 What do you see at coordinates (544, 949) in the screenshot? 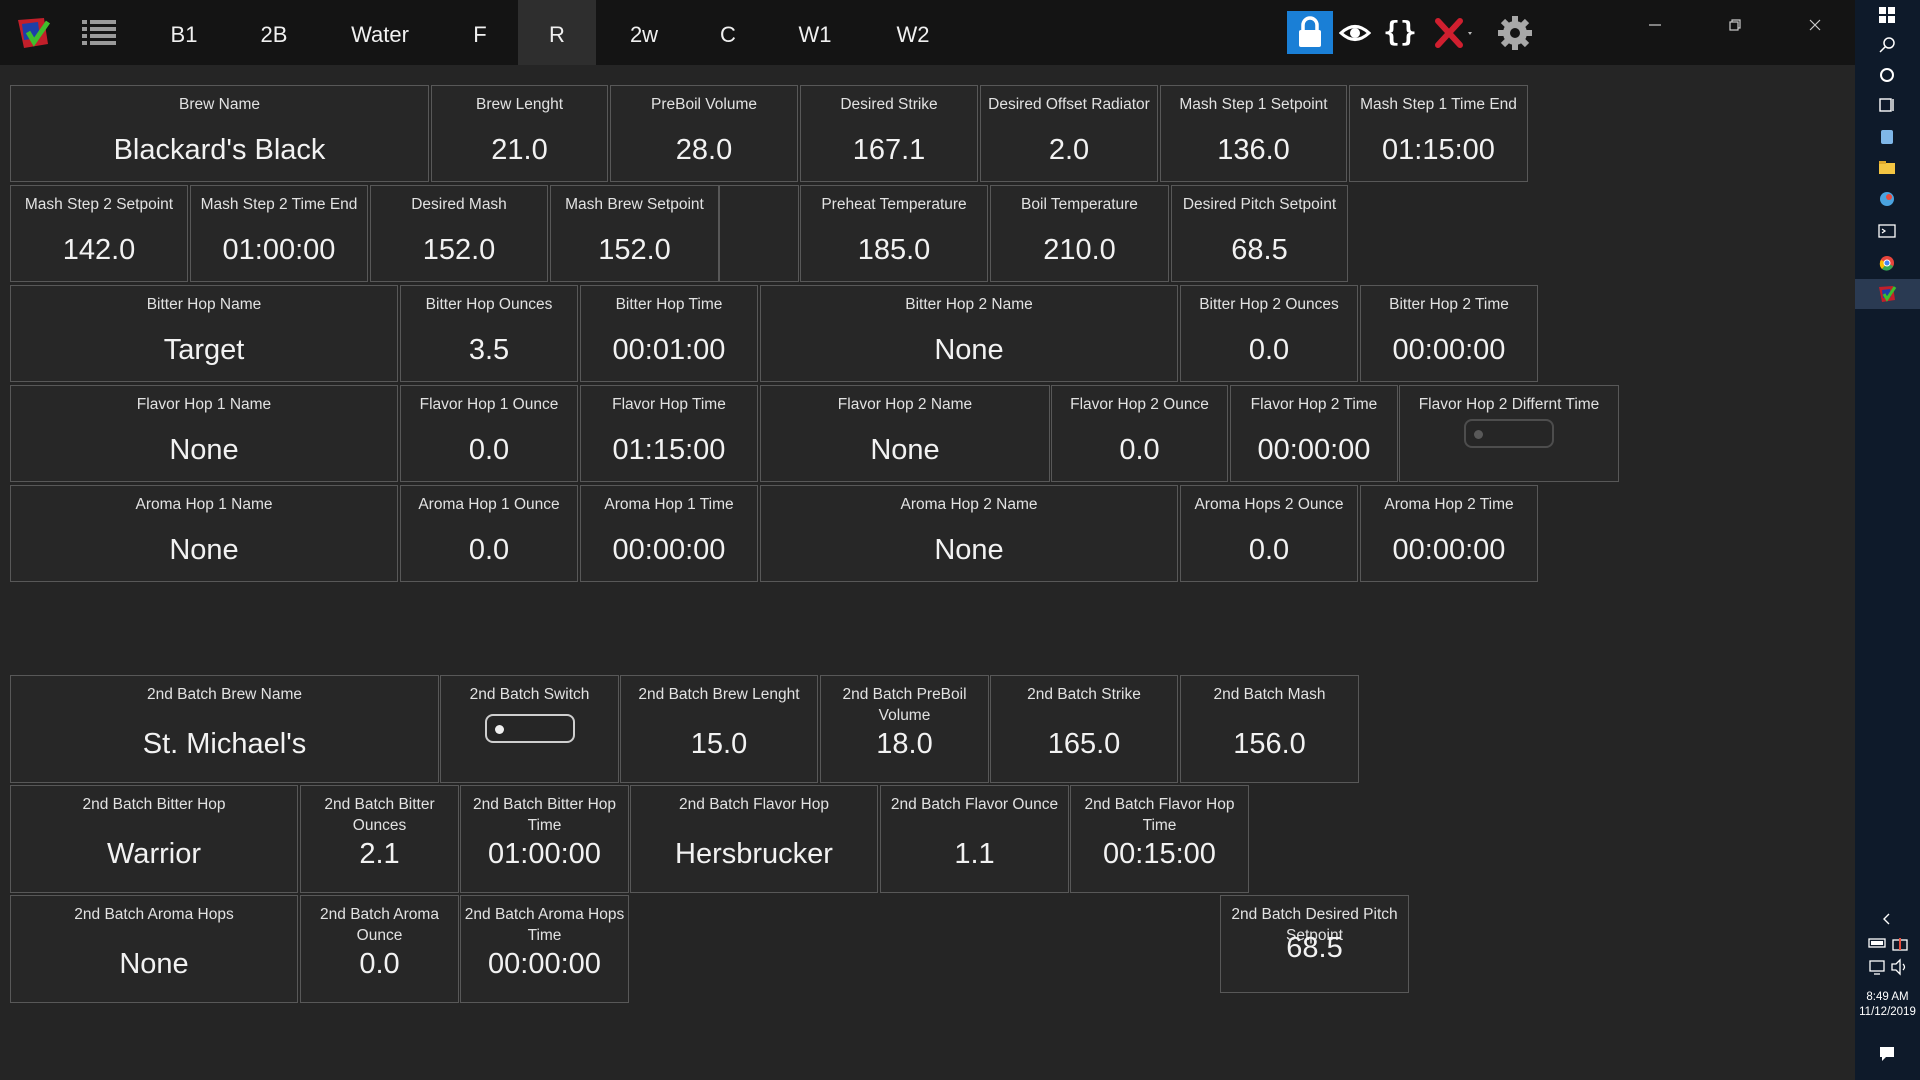
I see `tile-2nd-batch-aroma-hops-time: 2nd Batch Aroma Hops Time 00:00:00` at bounding box center [544, 949].